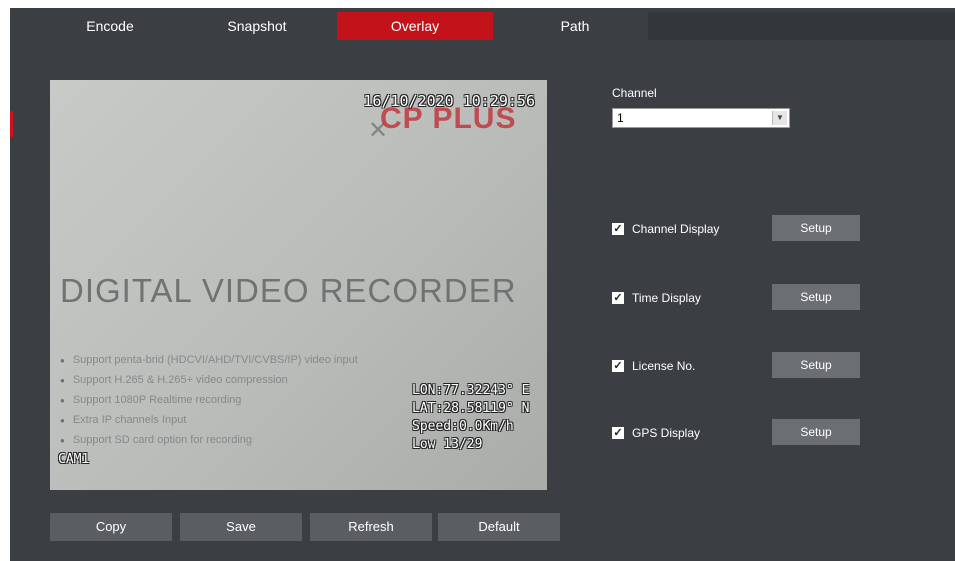 Image resolution: width=955 pixels, height=561 pixels. I want to click on chevron-down-icon: ▼, so click(779, 118).